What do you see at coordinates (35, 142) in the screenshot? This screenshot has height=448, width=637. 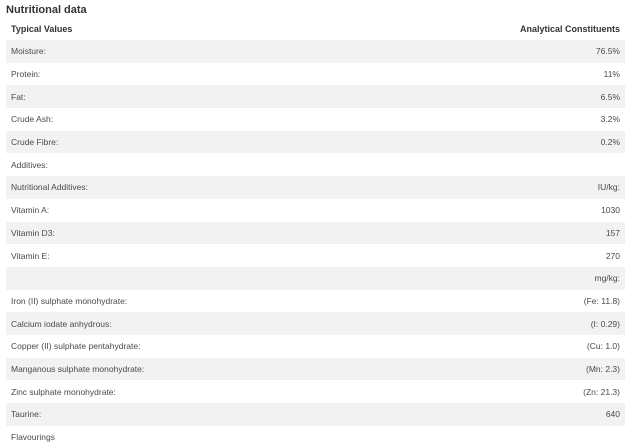 I see `nutrient-name: Crude Fibre:` at bounding box center [35, 142].